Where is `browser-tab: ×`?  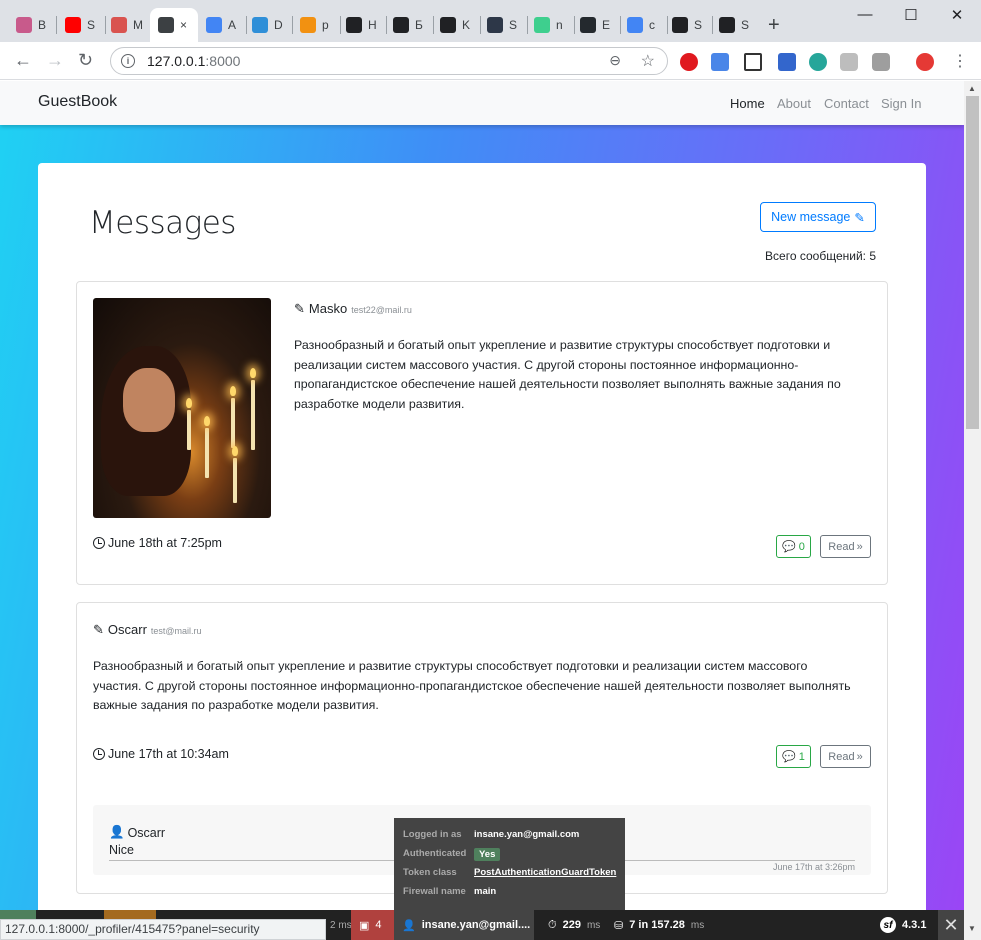 browser-tab: × is located at coordinates (174, 25).